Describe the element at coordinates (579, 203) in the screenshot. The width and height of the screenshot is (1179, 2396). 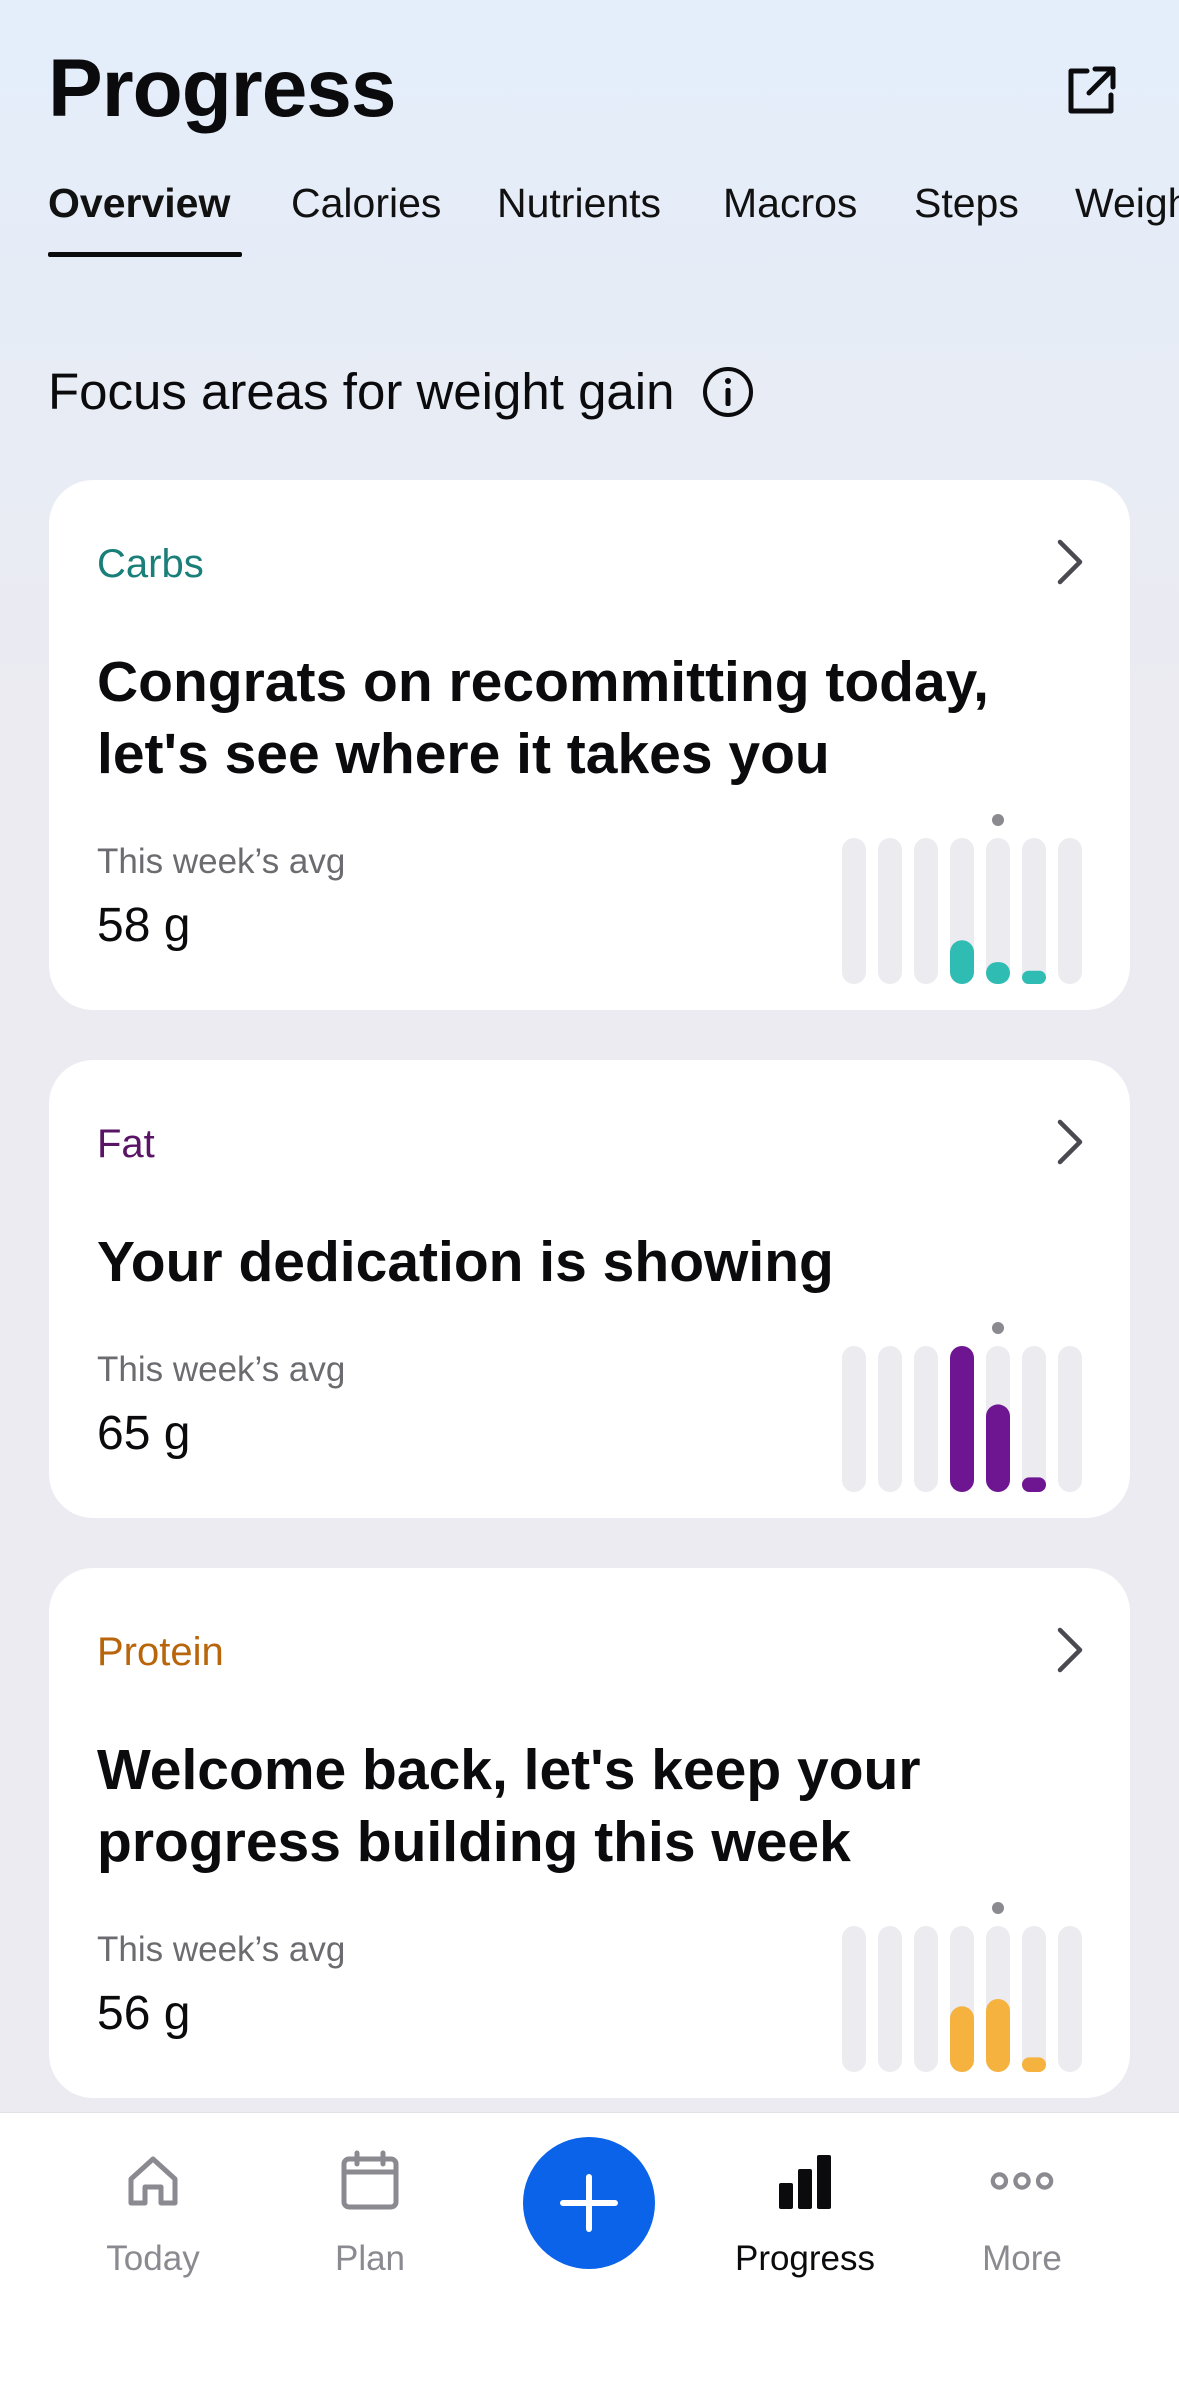
I see `tab-nutrients: Nutrients` at that location.